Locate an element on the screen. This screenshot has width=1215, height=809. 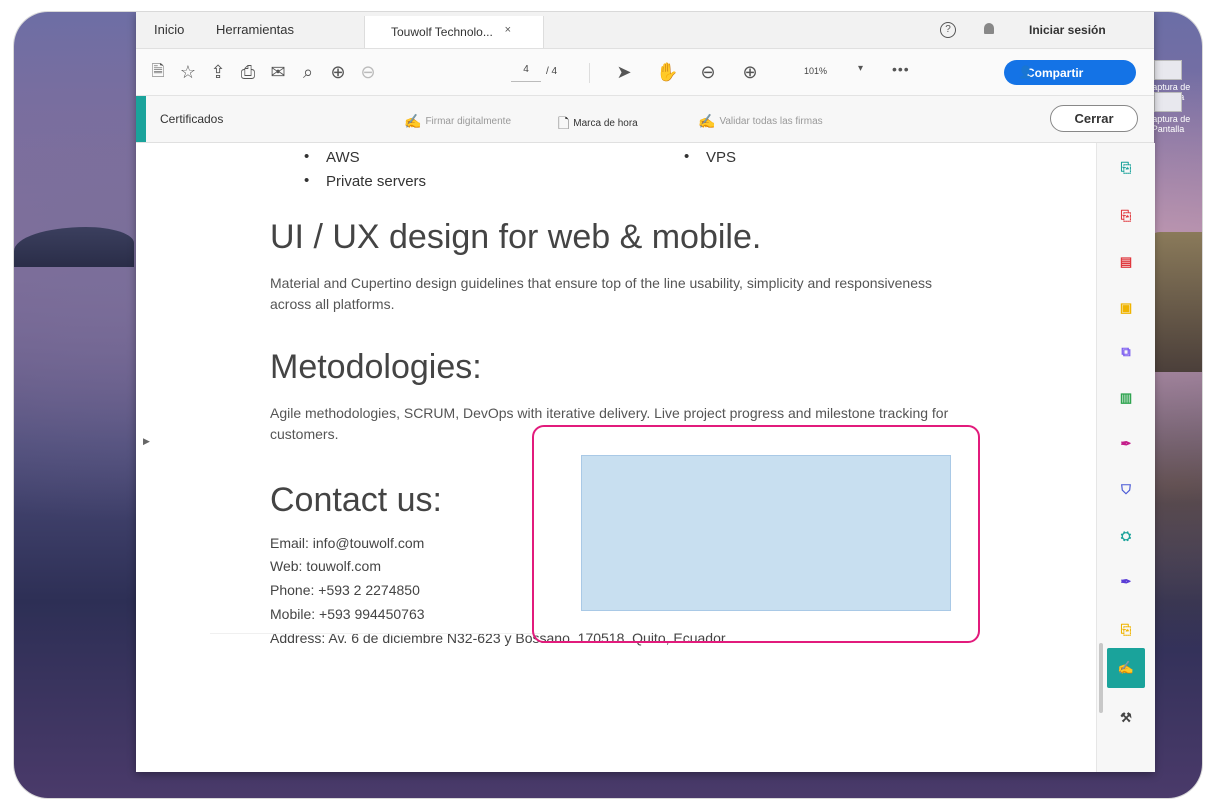
cloud-upload-icon: ⇪ is located at coordinates (218, 72).